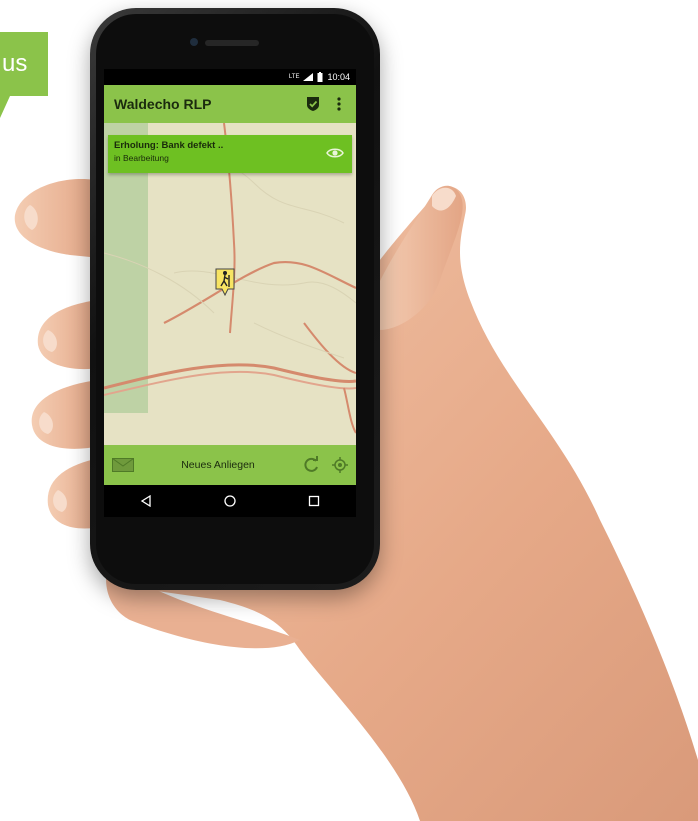 This screenshot has height=821, width=698. Describe the element at coordinates (169, 145) in the screenshot. I see `issue-title: Erholung: Bank defekt ..` at that location.